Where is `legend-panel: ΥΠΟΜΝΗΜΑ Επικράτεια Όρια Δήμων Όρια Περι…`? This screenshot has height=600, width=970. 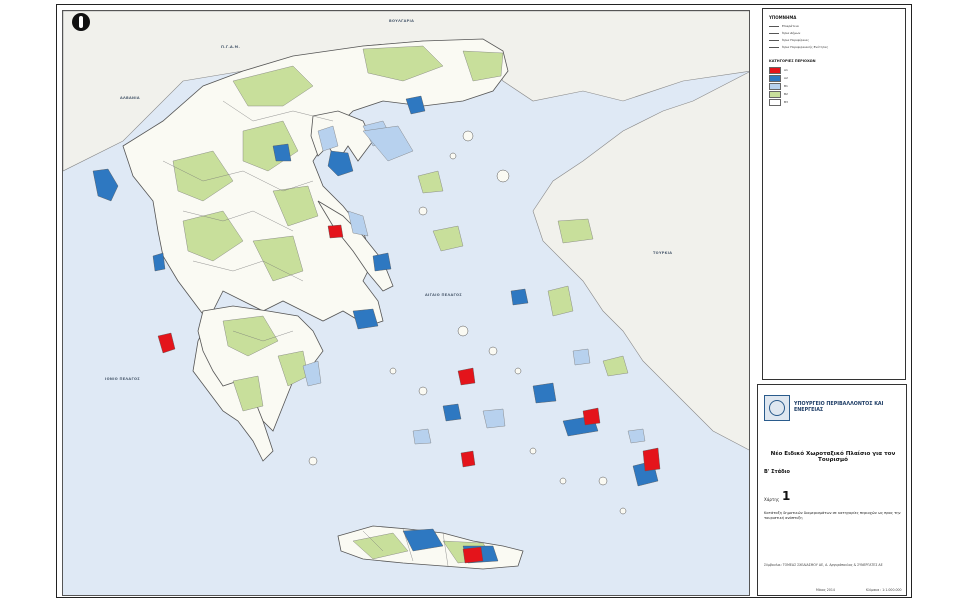 legend-panel: ΥΠΟΜΝΗΜΑ Επικράτεια Όρια Δήμων Όρια Περι… is located at coordinates (834, 194).